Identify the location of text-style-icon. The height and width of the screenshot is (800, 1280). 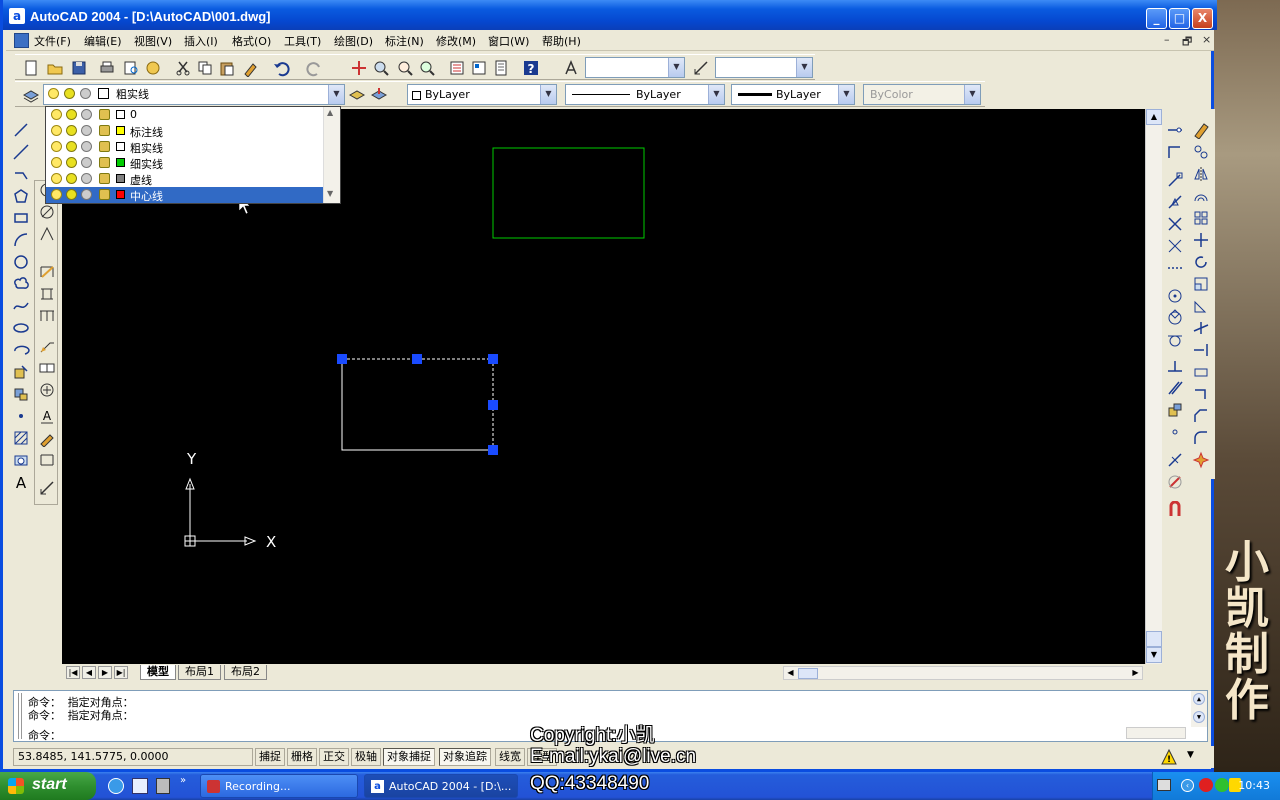
(571, 68).